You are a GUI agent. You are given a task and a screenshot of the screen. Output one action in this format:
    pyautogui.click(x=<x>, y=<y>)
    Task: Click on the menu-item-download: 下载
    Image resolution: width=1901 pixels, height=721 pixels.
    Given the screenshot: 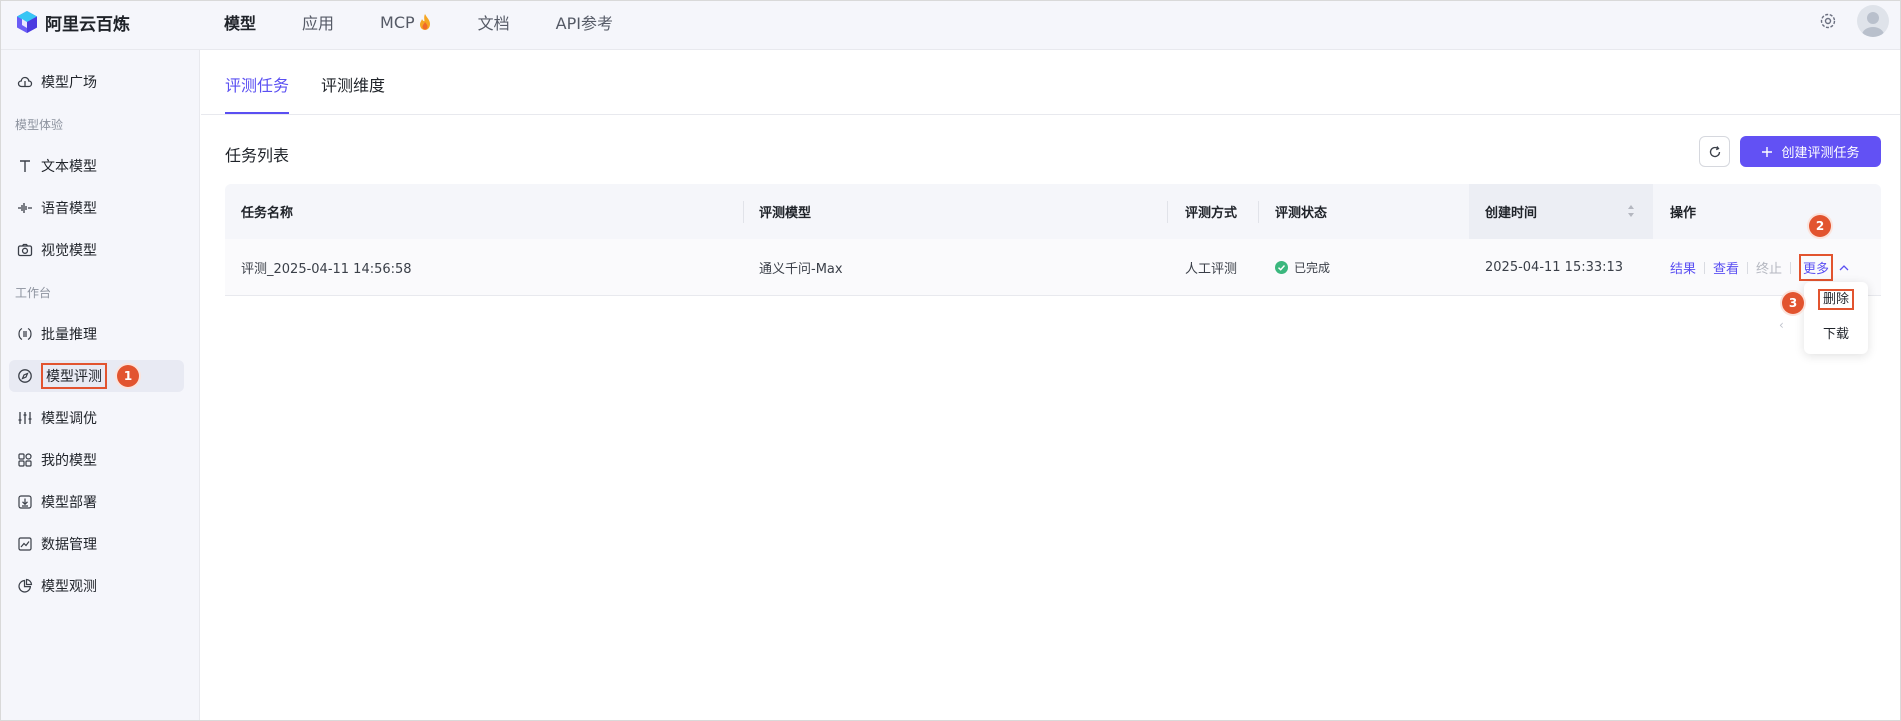 What is the action you would take?
    pyautogui.click(x=1836, y=332)
    